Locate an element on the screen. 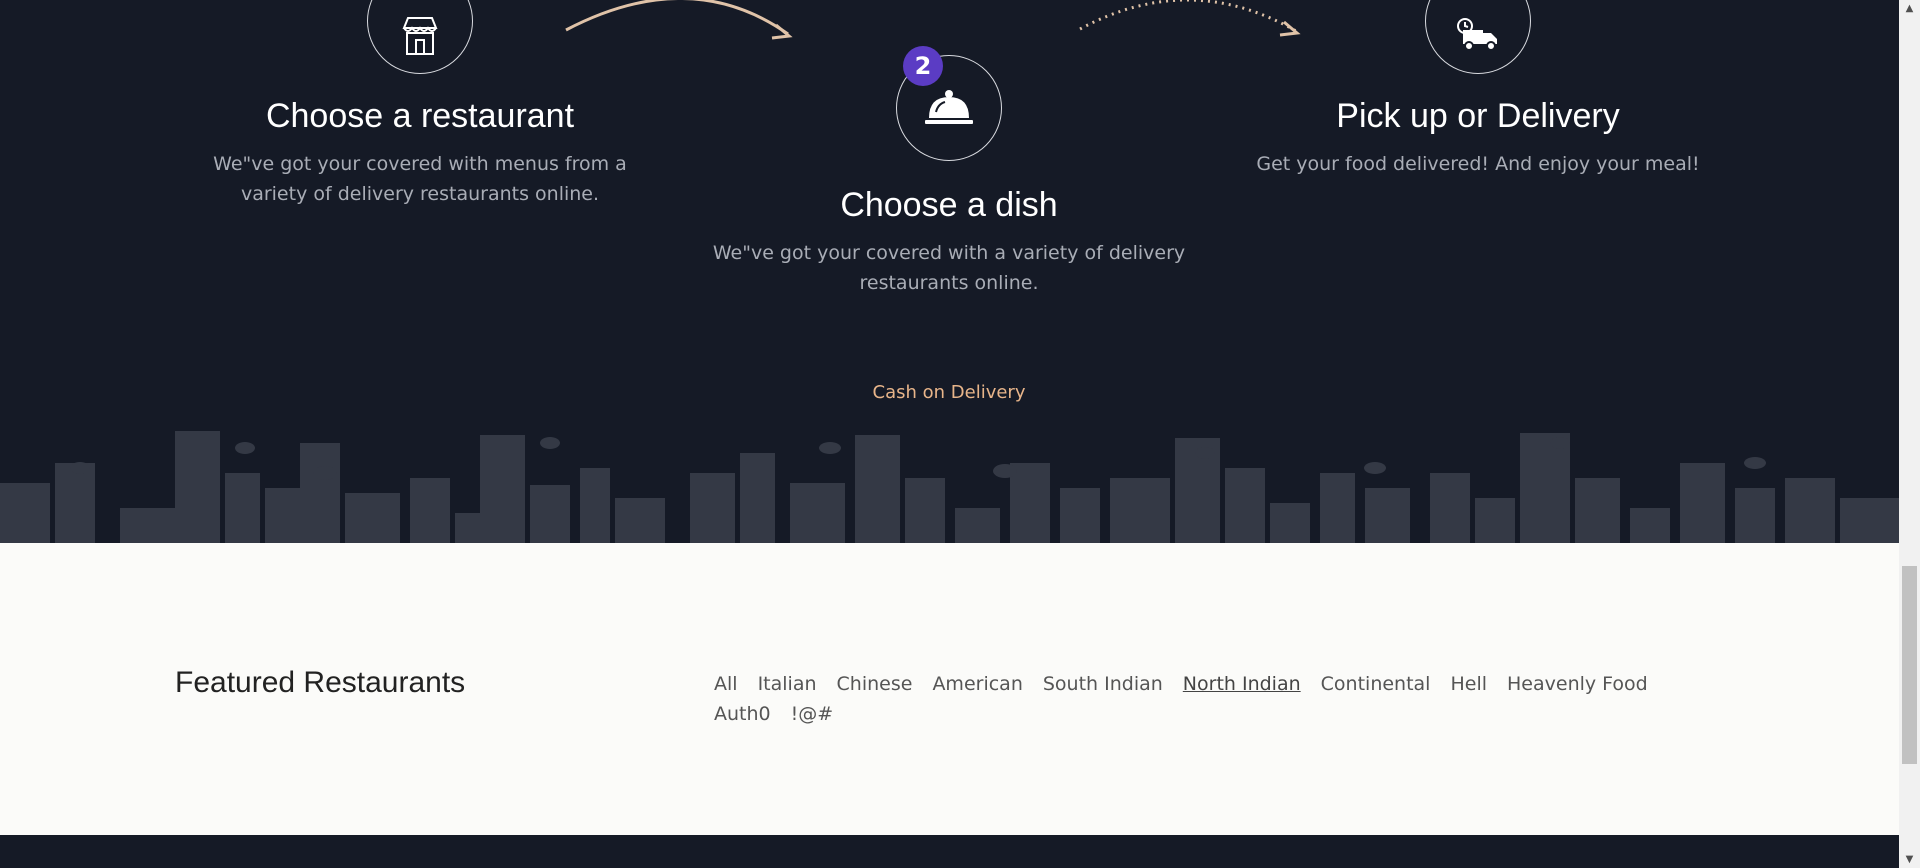 This screenshot has height=868, width=1920. step-1-icon-circle is located at coordinates (420, 37).